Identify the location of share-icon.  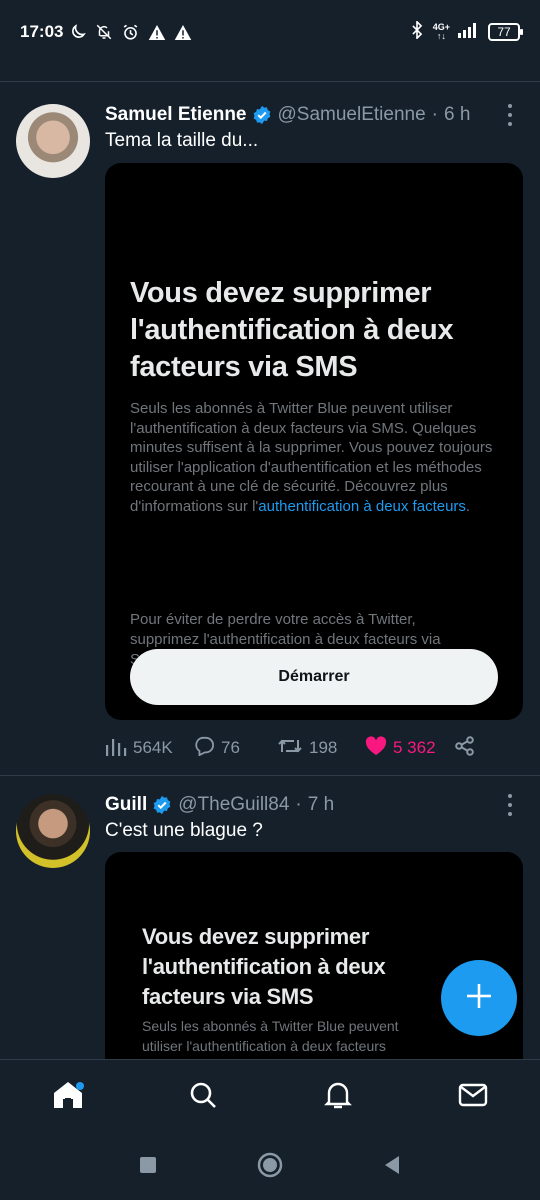
(465, 748).